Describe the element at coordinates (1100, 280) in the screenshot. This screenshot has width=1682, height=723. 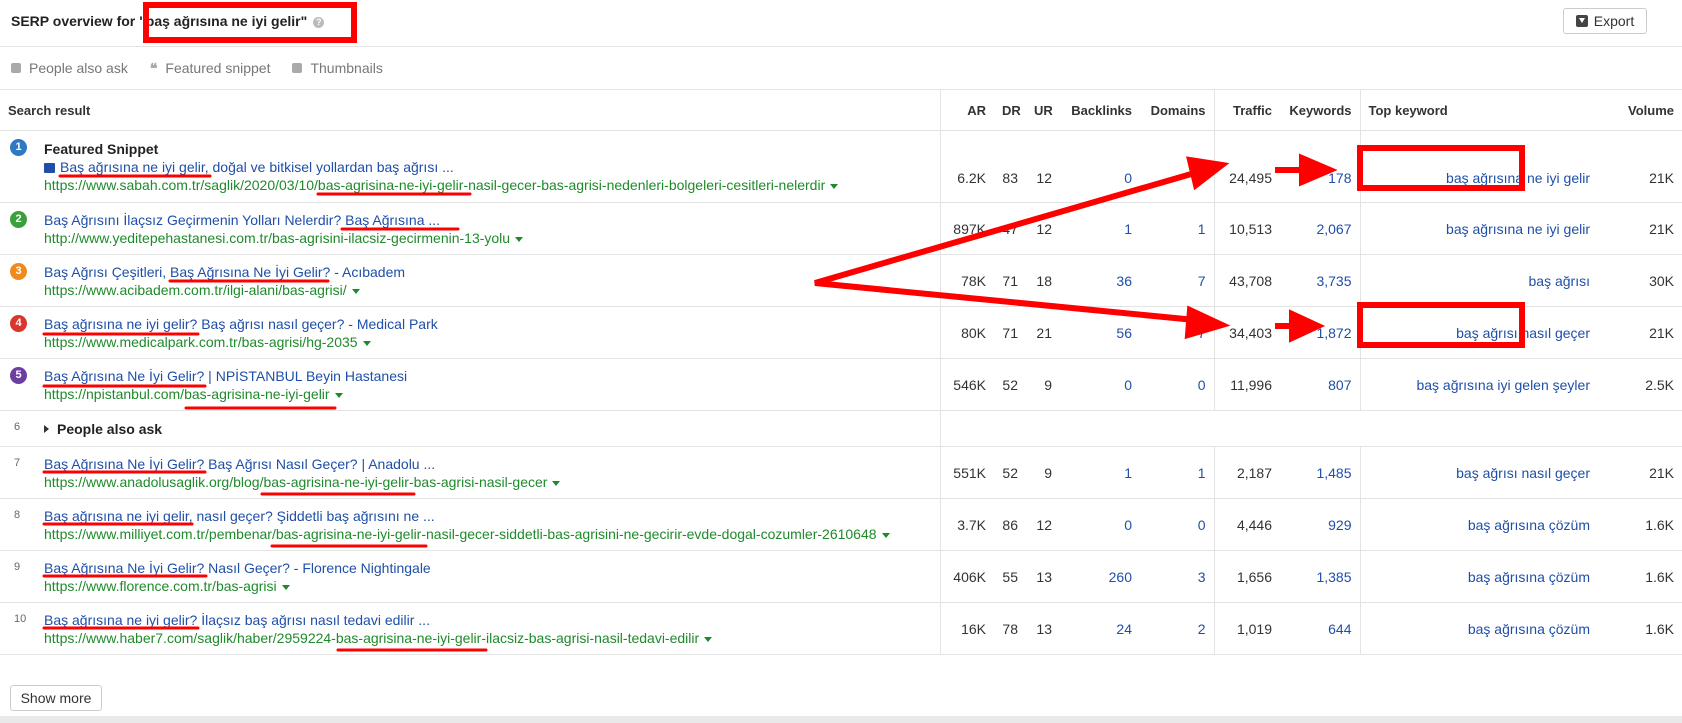
I see `backlinks-link: 36` at that location.